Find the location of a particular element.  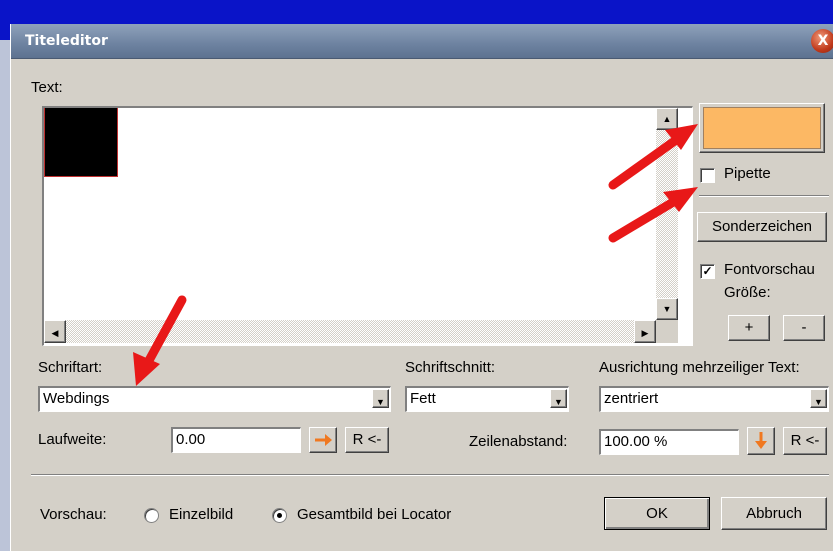

arrow-to-font-family is located at coordinates (160, 340).